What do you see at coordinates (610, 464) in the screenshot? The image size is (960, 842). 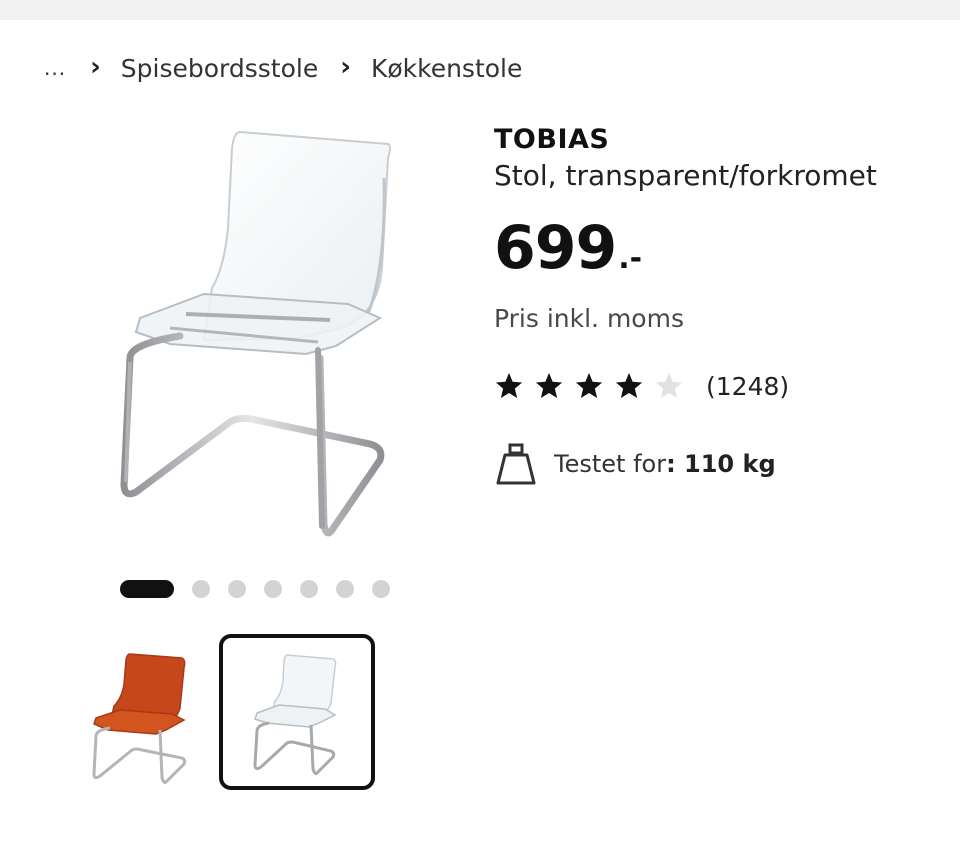 I see `tested-label: Testet for` at bounding box center [610, 464].